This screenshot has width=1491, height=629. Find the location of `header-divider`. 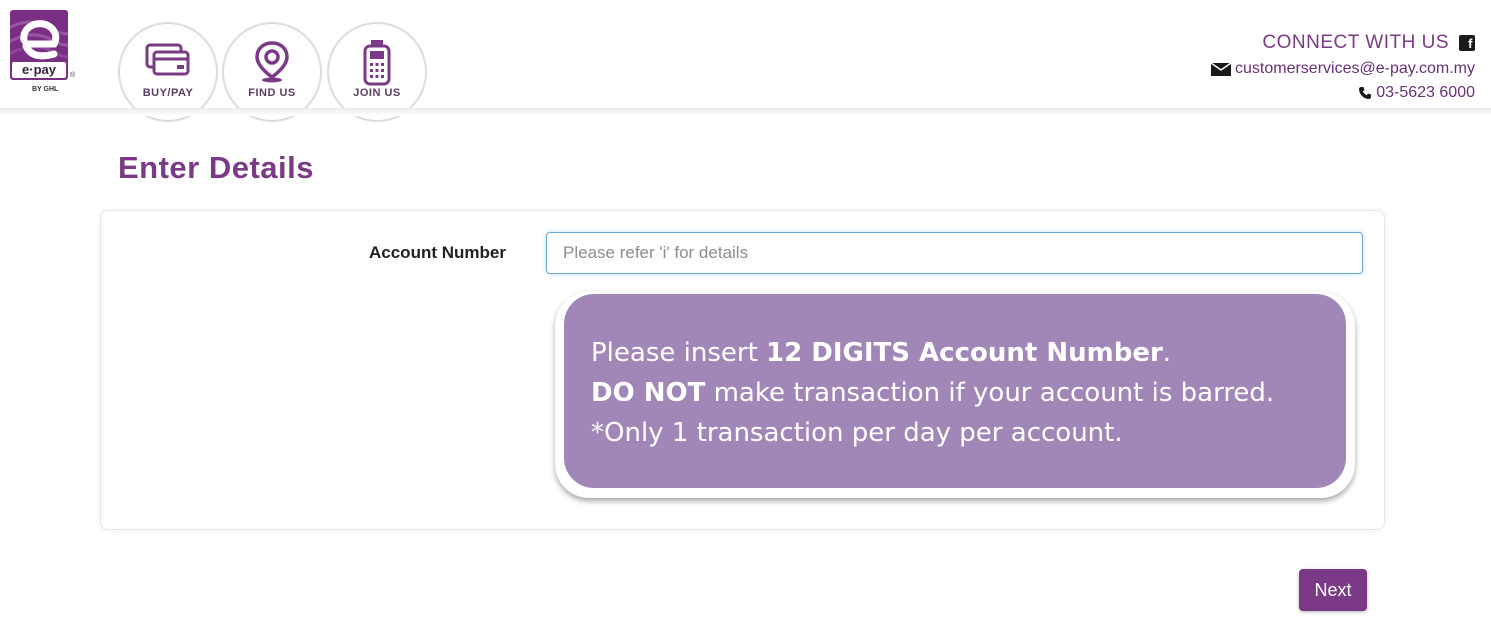

header-divider is located at coordinates (745, 112).